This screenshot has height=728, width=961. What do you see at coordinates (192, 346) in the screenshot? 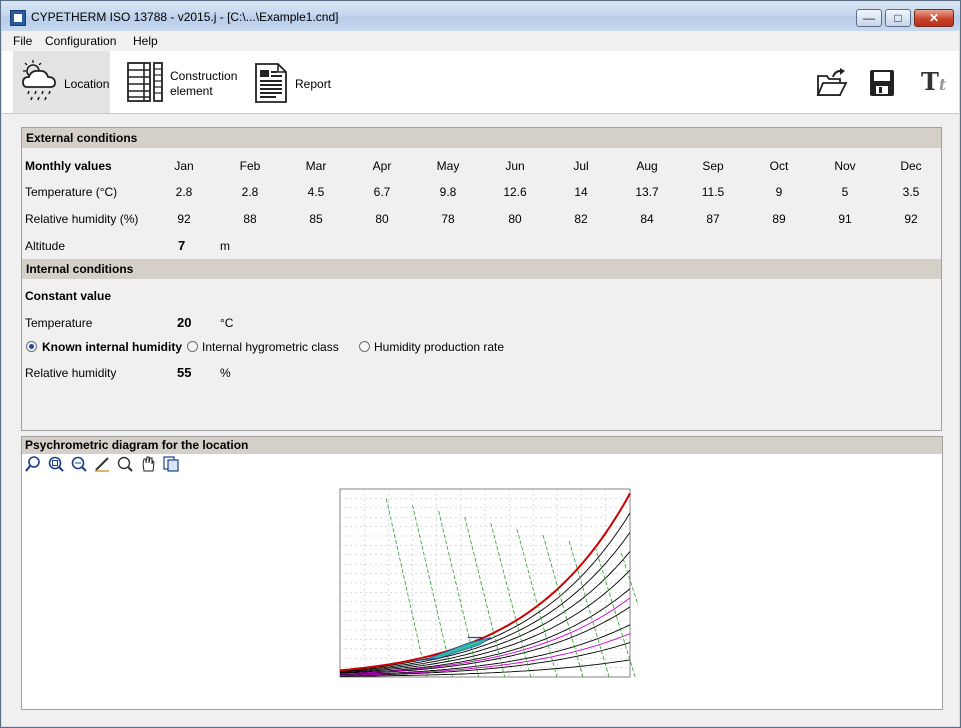
I see `hygrometric-class-radio` at bounding box center [192, 346].